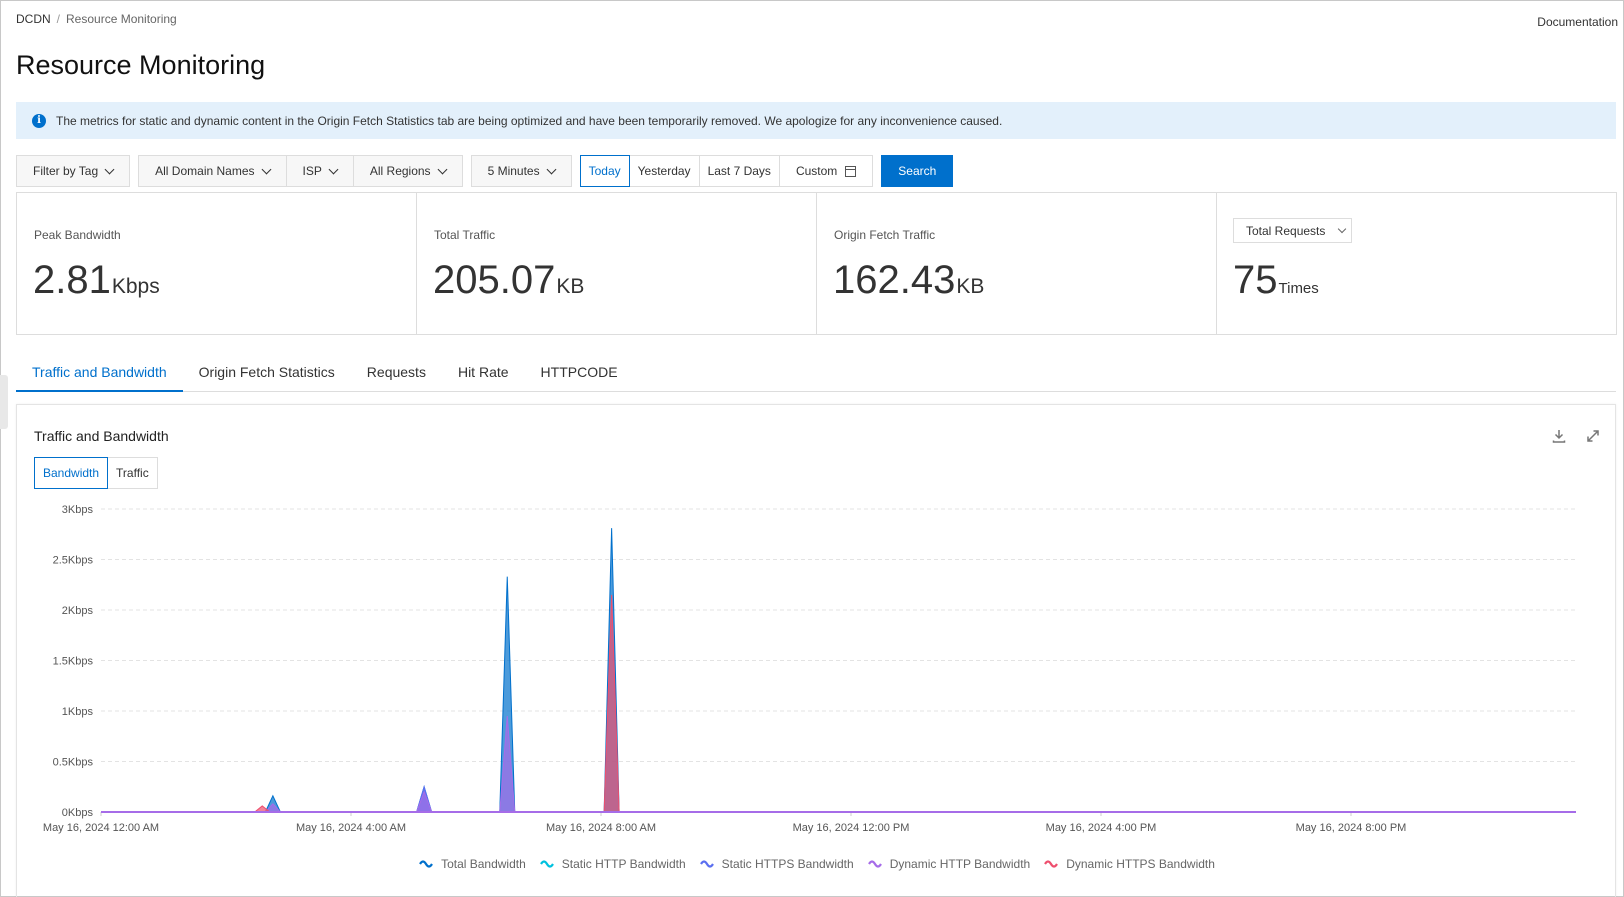  I want to click on y-tick-label: 3Kbps, so click(78, 510).